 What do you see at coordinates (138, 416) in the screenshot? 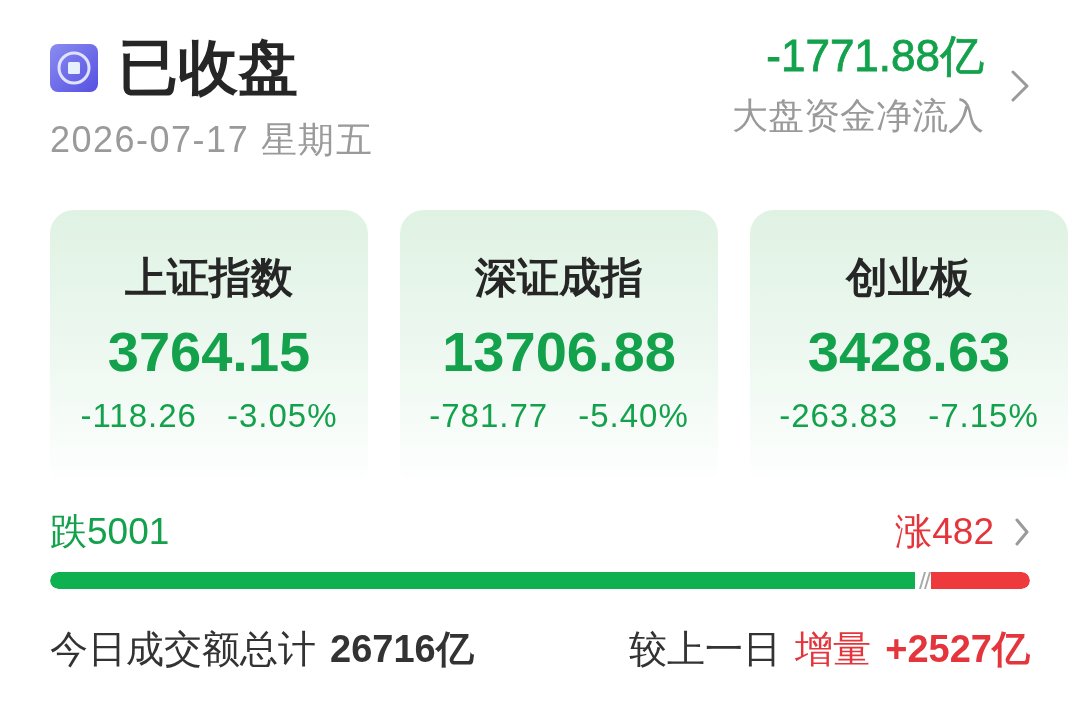
I see `index-change: -118.26` at bounding box center [138, 416].